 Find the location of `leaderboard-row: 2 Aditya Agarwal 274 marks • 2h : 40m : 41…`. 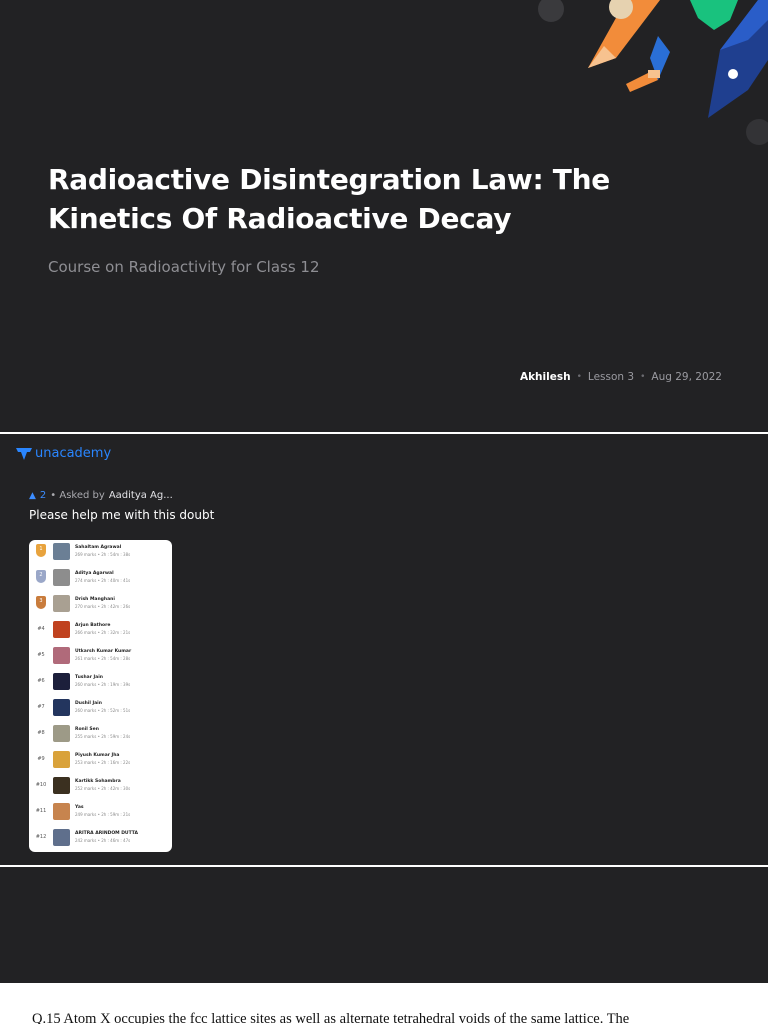

leaderboard-row: 2 Aditya Agarwal 274 marks • 2h : 40m : 41… is located at coordinates (100, 580).